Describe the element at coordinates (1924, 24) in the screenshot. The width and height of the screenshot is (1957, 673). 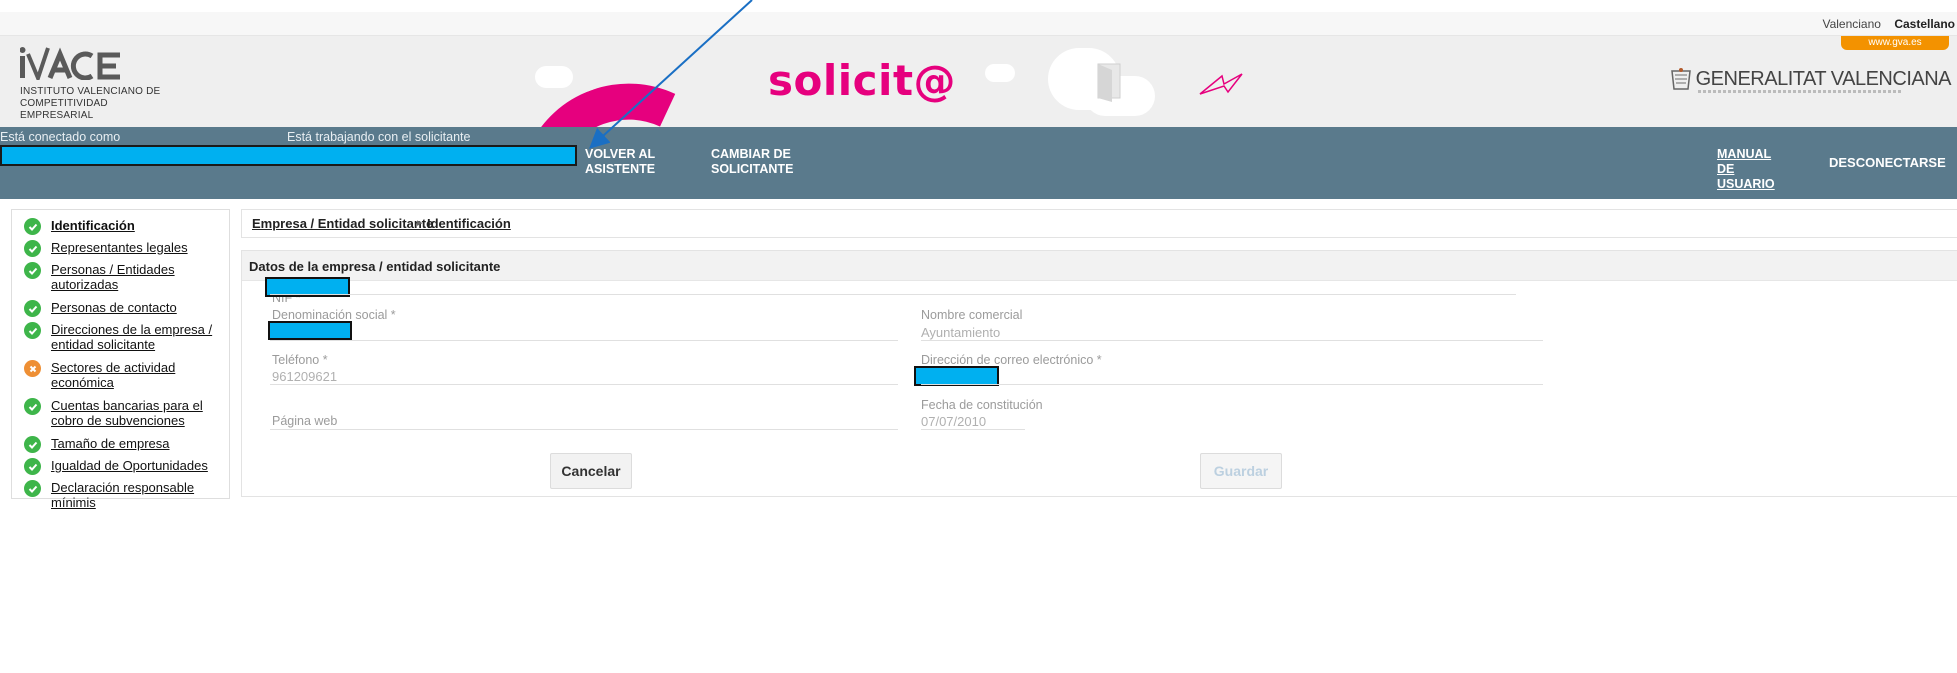
I see `language-option-castellano: Castellano` at that location.